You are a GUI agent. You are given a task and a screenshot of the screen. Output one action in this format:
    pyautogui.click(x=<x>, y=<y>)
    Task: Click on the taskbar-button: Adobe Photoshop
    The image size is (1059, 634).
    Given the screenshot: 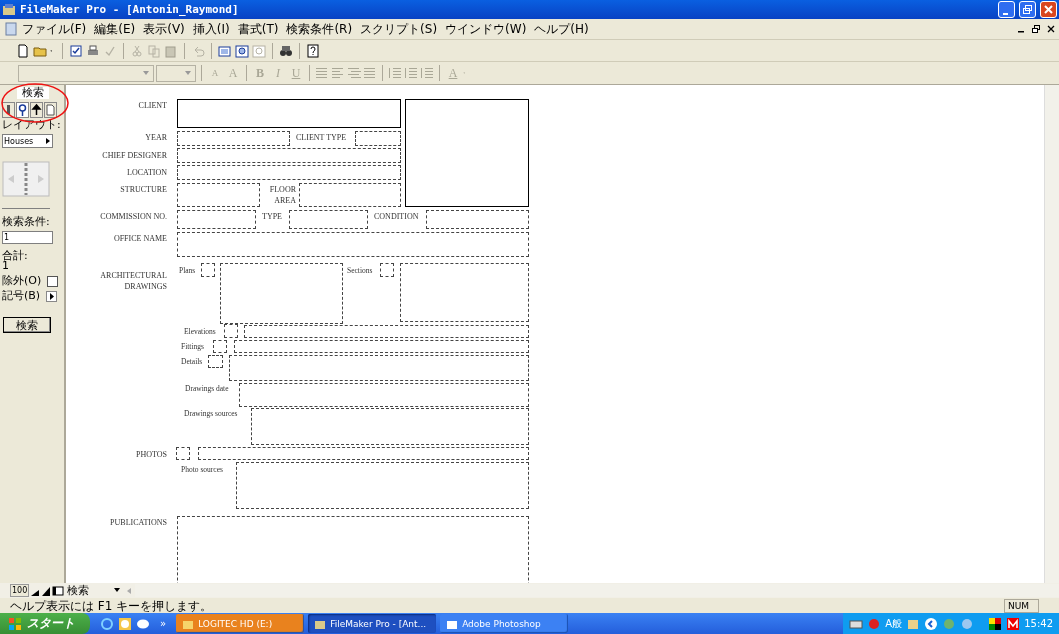 What is the action you would take?
    pyautogui.click(x=504, y=623)
    